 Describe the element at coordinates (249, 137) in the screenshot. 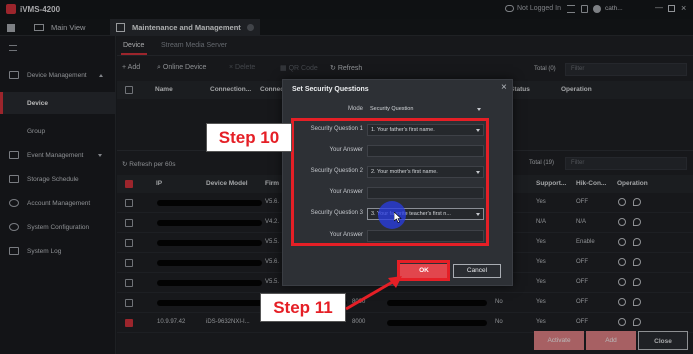

I see `step10-label: Step 10` at that location.